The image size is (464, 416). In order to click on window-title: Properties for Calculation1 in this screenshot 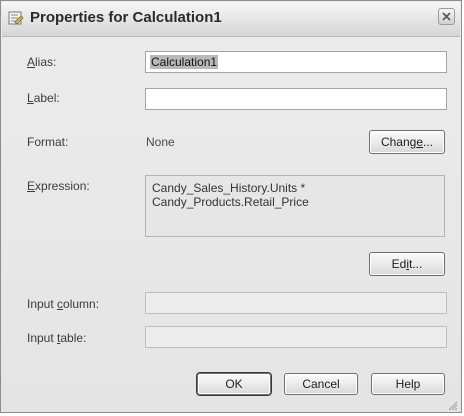, I will do `click(126, 17)`.